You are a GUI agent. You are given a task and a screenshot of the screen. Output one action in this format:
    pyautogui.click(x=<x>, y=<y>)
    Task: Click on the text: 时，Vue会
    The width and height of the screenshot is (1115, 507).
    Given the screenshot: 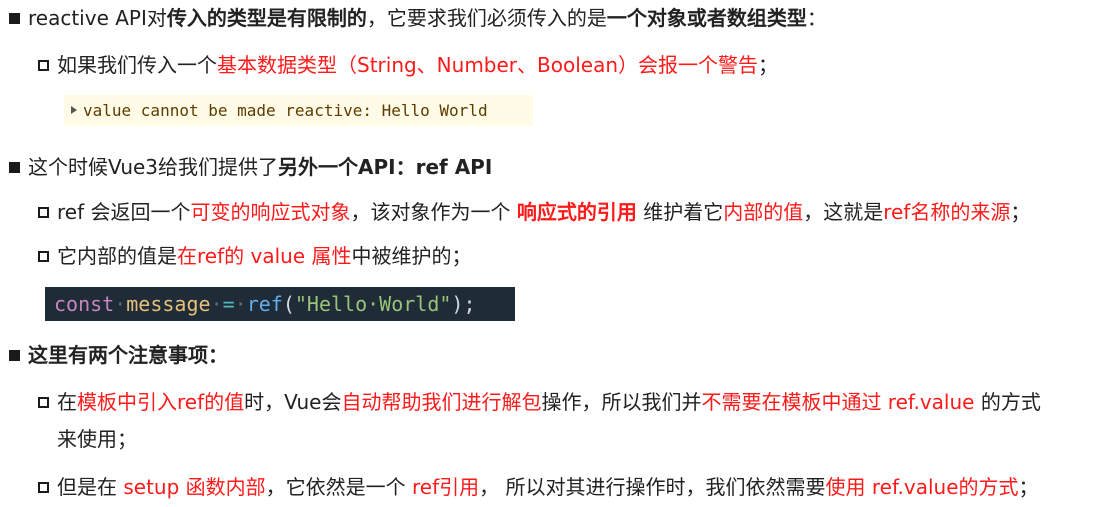 What is the action you would take?
    pyautogui.click(x=293, y=402)
    